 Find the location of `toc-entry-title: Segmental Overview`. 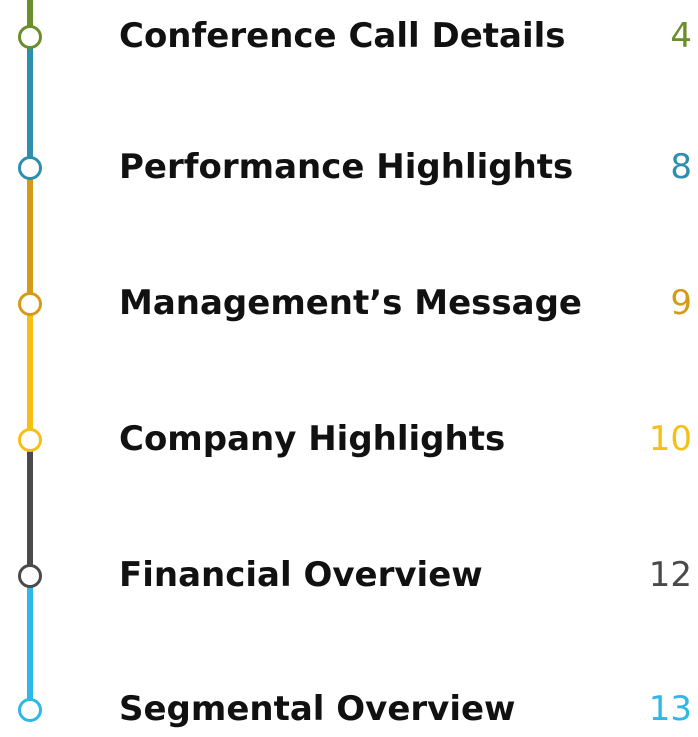

toc-entry-title: Segmental Overview is located at coordinates (317, 709).